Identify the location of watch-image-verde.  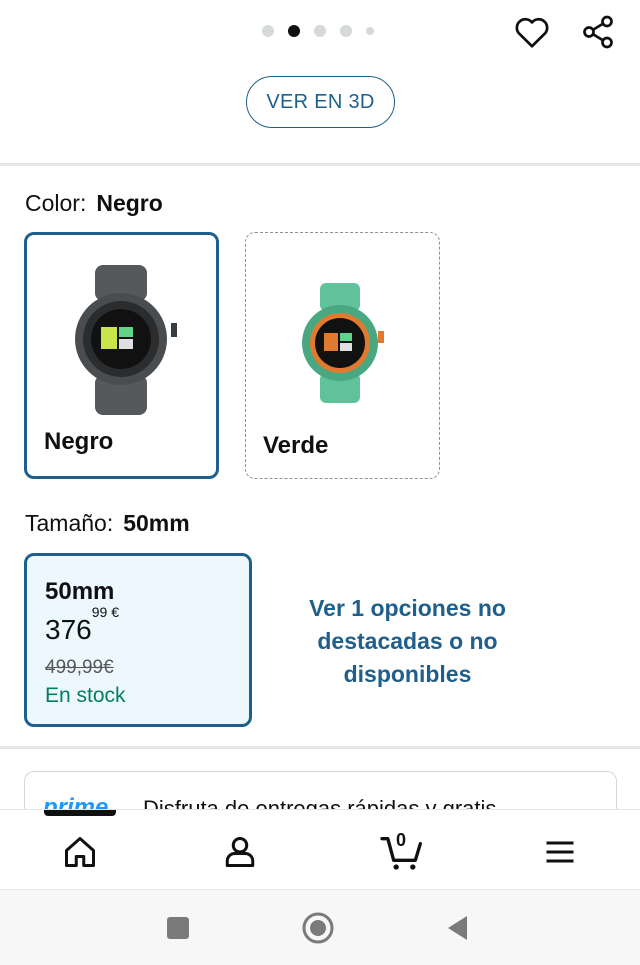
(343, 343).